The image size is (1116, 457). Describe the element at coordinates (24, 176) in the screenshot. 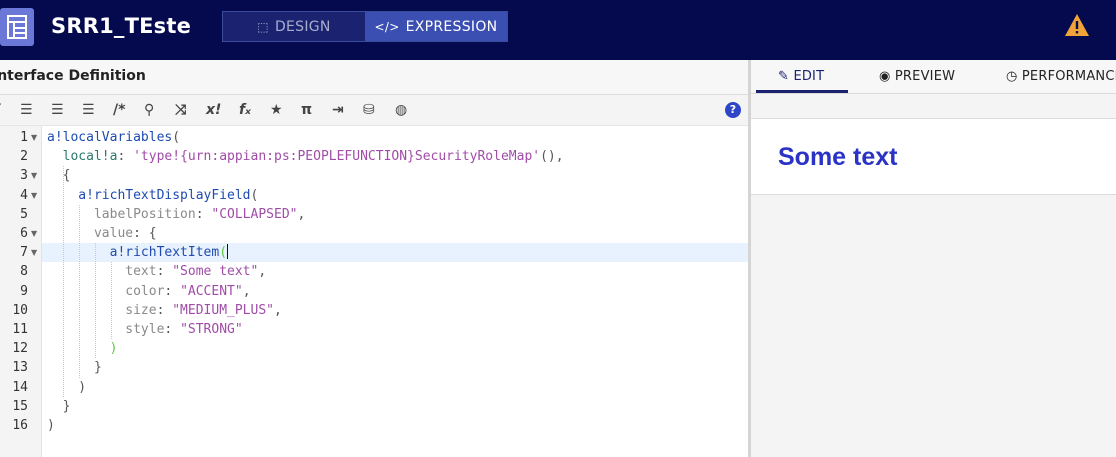

I see `line-number: 3` at that location.